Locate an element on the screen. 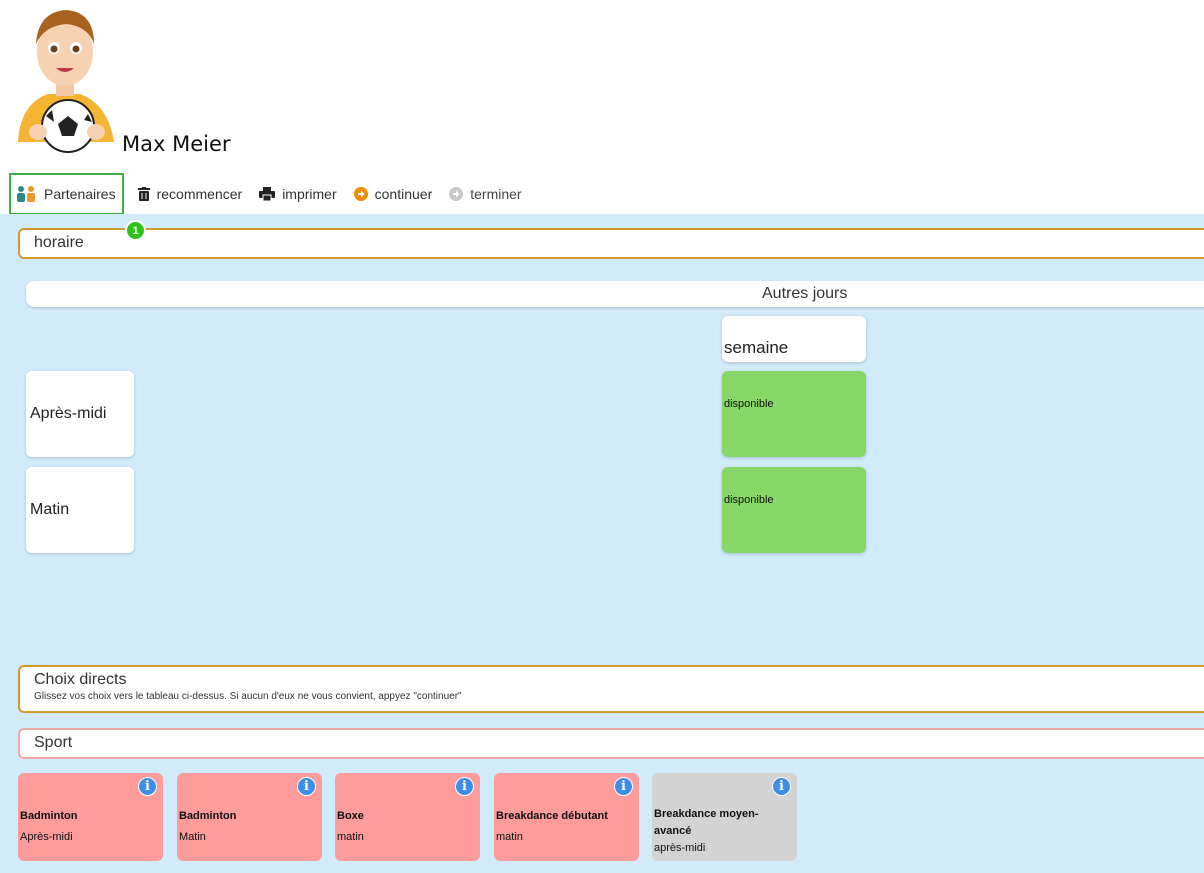 Image resolution: width=1204 pixels, height=873 pixels. group-header-label: Autres jours is located at coordinates (805, 293).